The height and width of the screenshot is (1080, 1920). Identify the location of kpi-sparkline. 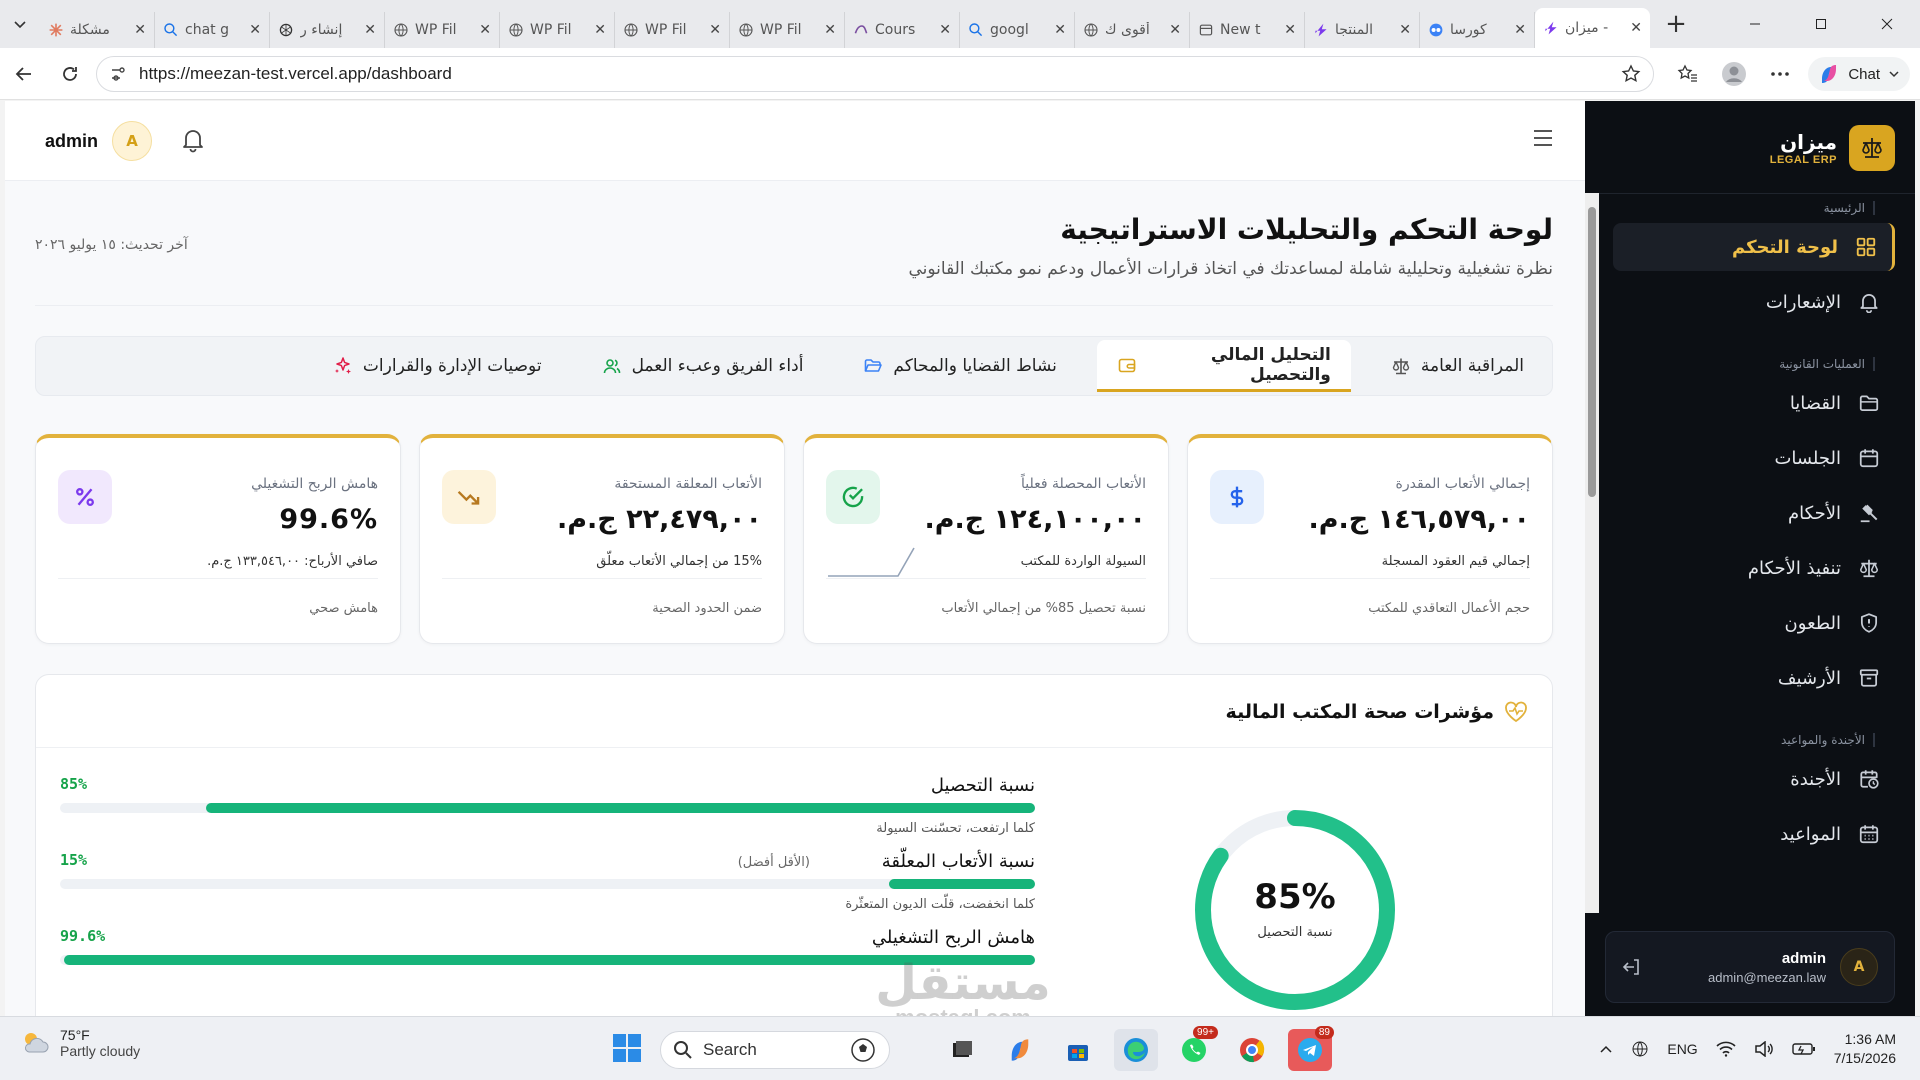
(871, 562).